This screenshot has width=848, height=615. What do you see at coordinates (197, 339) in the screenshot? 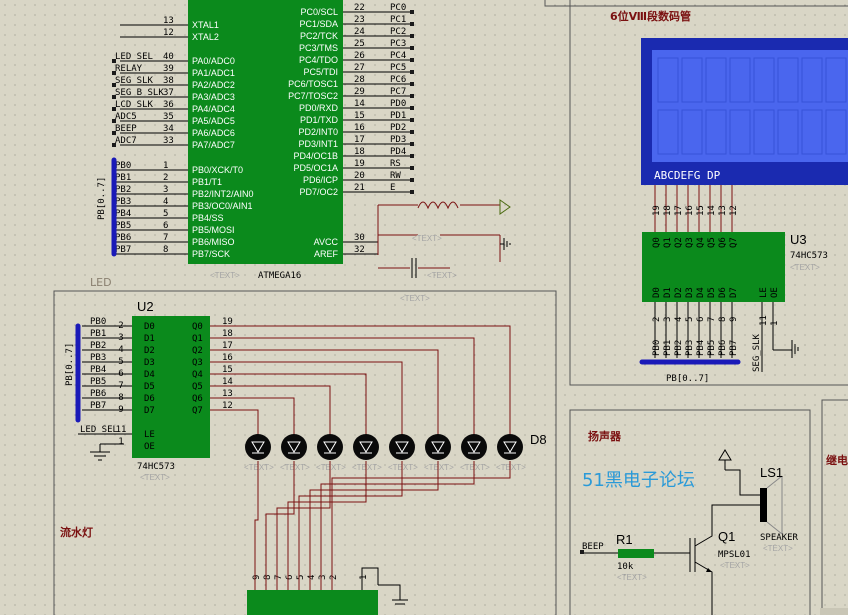
I see `u2-q-pin-name: Q1` at bounding box center [197, 339].